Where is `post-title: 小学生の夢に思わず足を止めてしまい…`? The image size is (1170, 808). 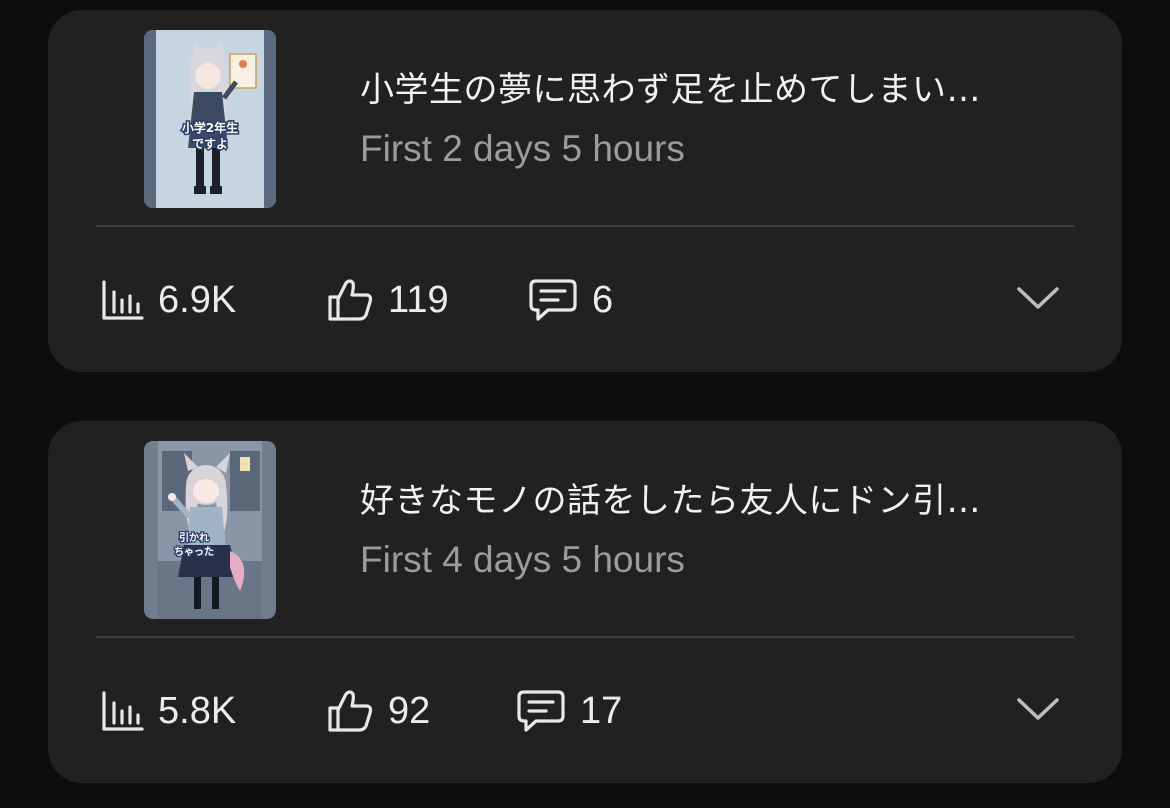 post-title: 小学生の夢に思わず足を止めてしまい… is located at coordinates (720, 90).